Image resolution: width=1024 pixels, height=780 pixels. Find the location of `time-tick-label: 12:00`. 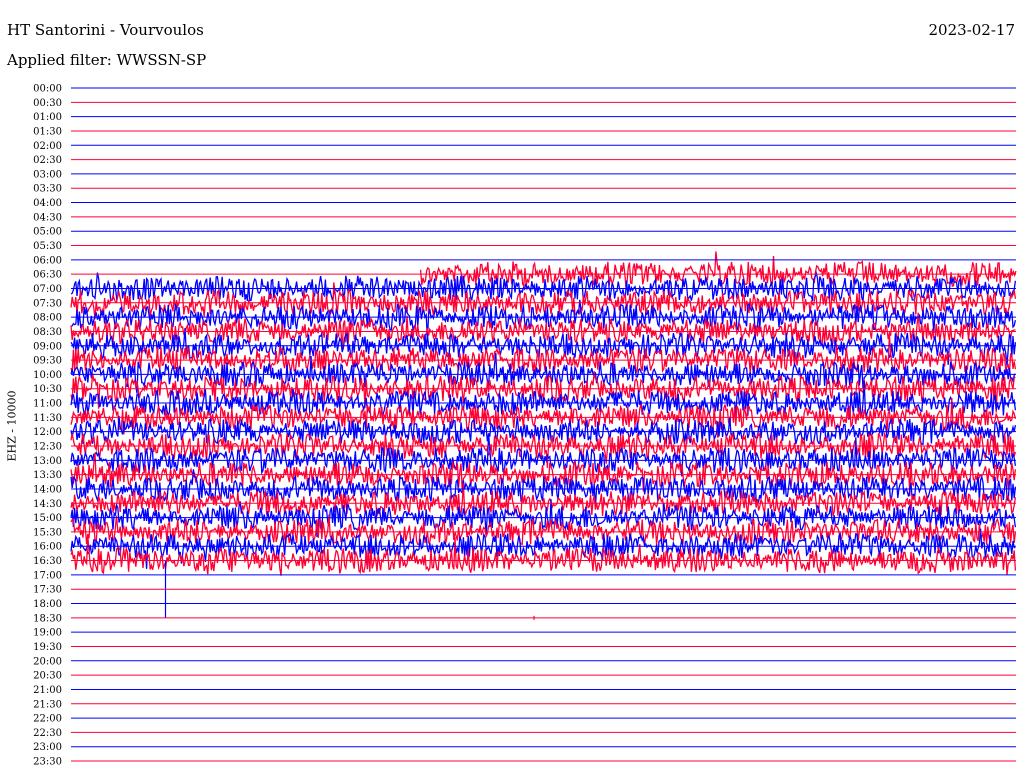

time-tick-label: 12:00 is located at coordinates (47, 432).